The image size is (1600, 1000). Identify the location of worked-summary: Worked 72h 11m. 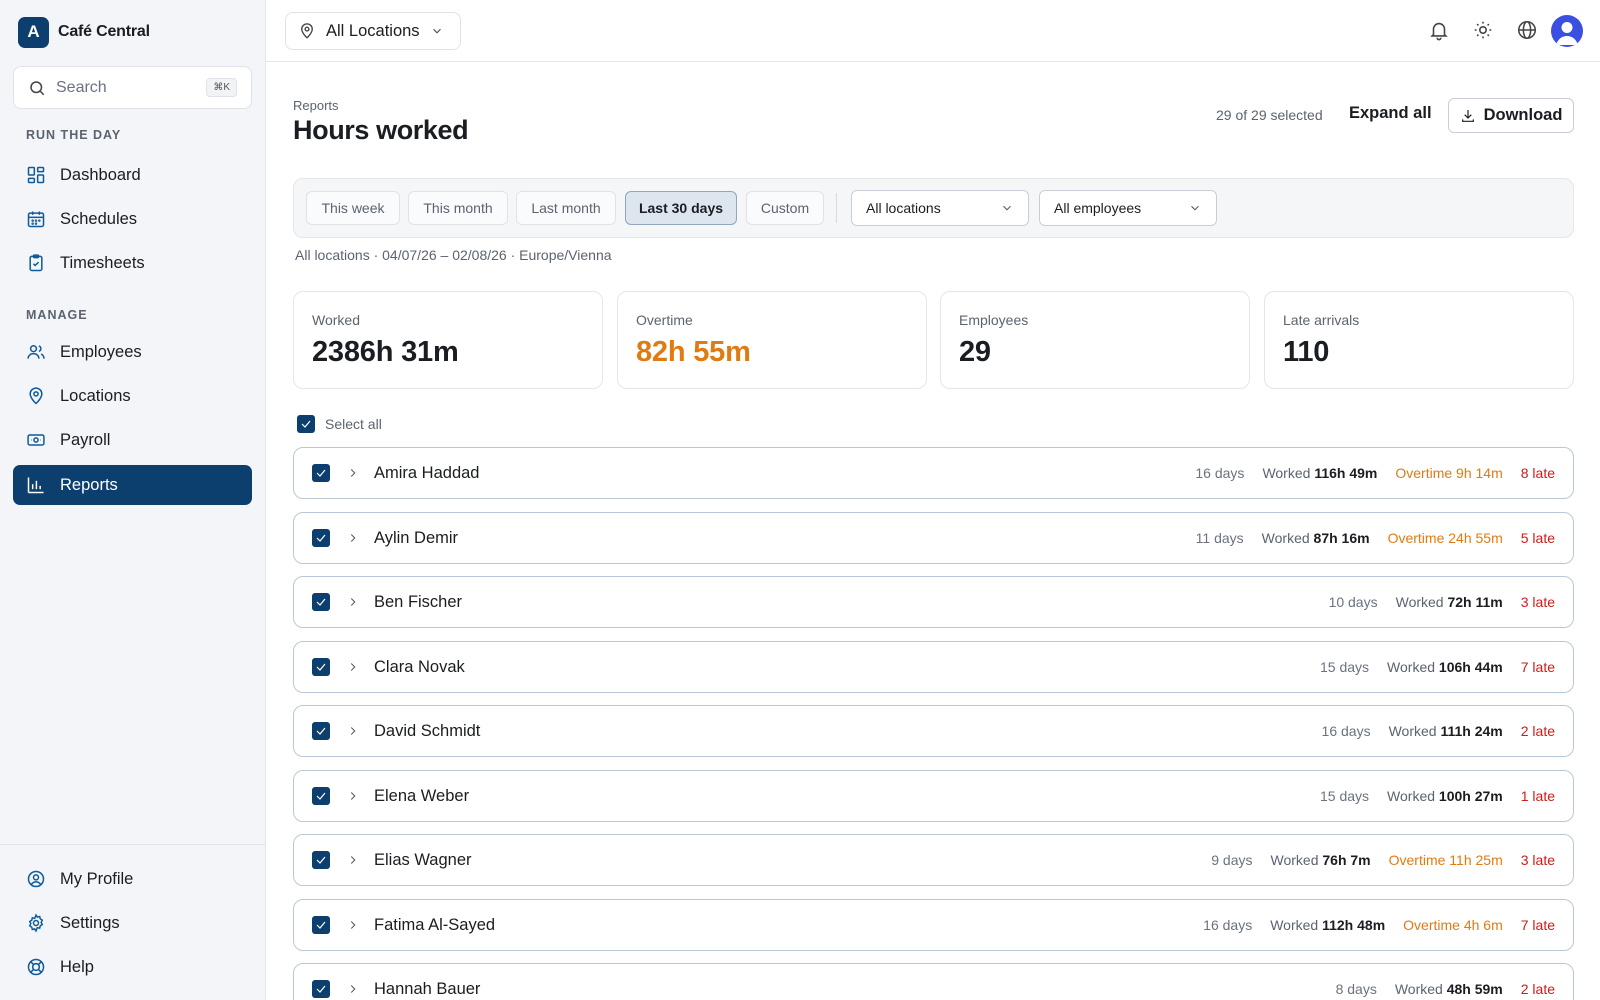
(1449, 602).